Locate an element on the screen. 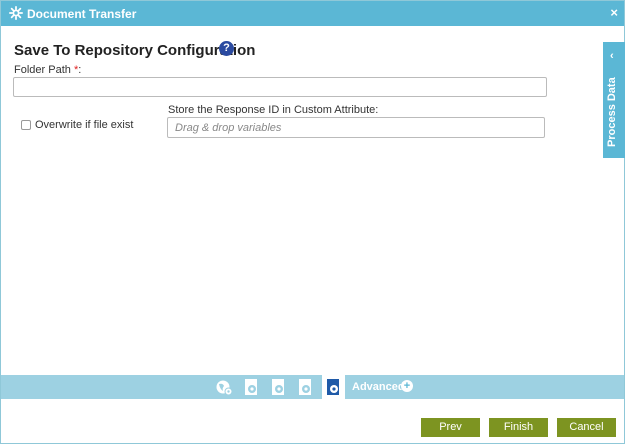 This screenshot has width=625, height=444. store-response-input: Drag & drop variables is located at coordinates (356, 127).